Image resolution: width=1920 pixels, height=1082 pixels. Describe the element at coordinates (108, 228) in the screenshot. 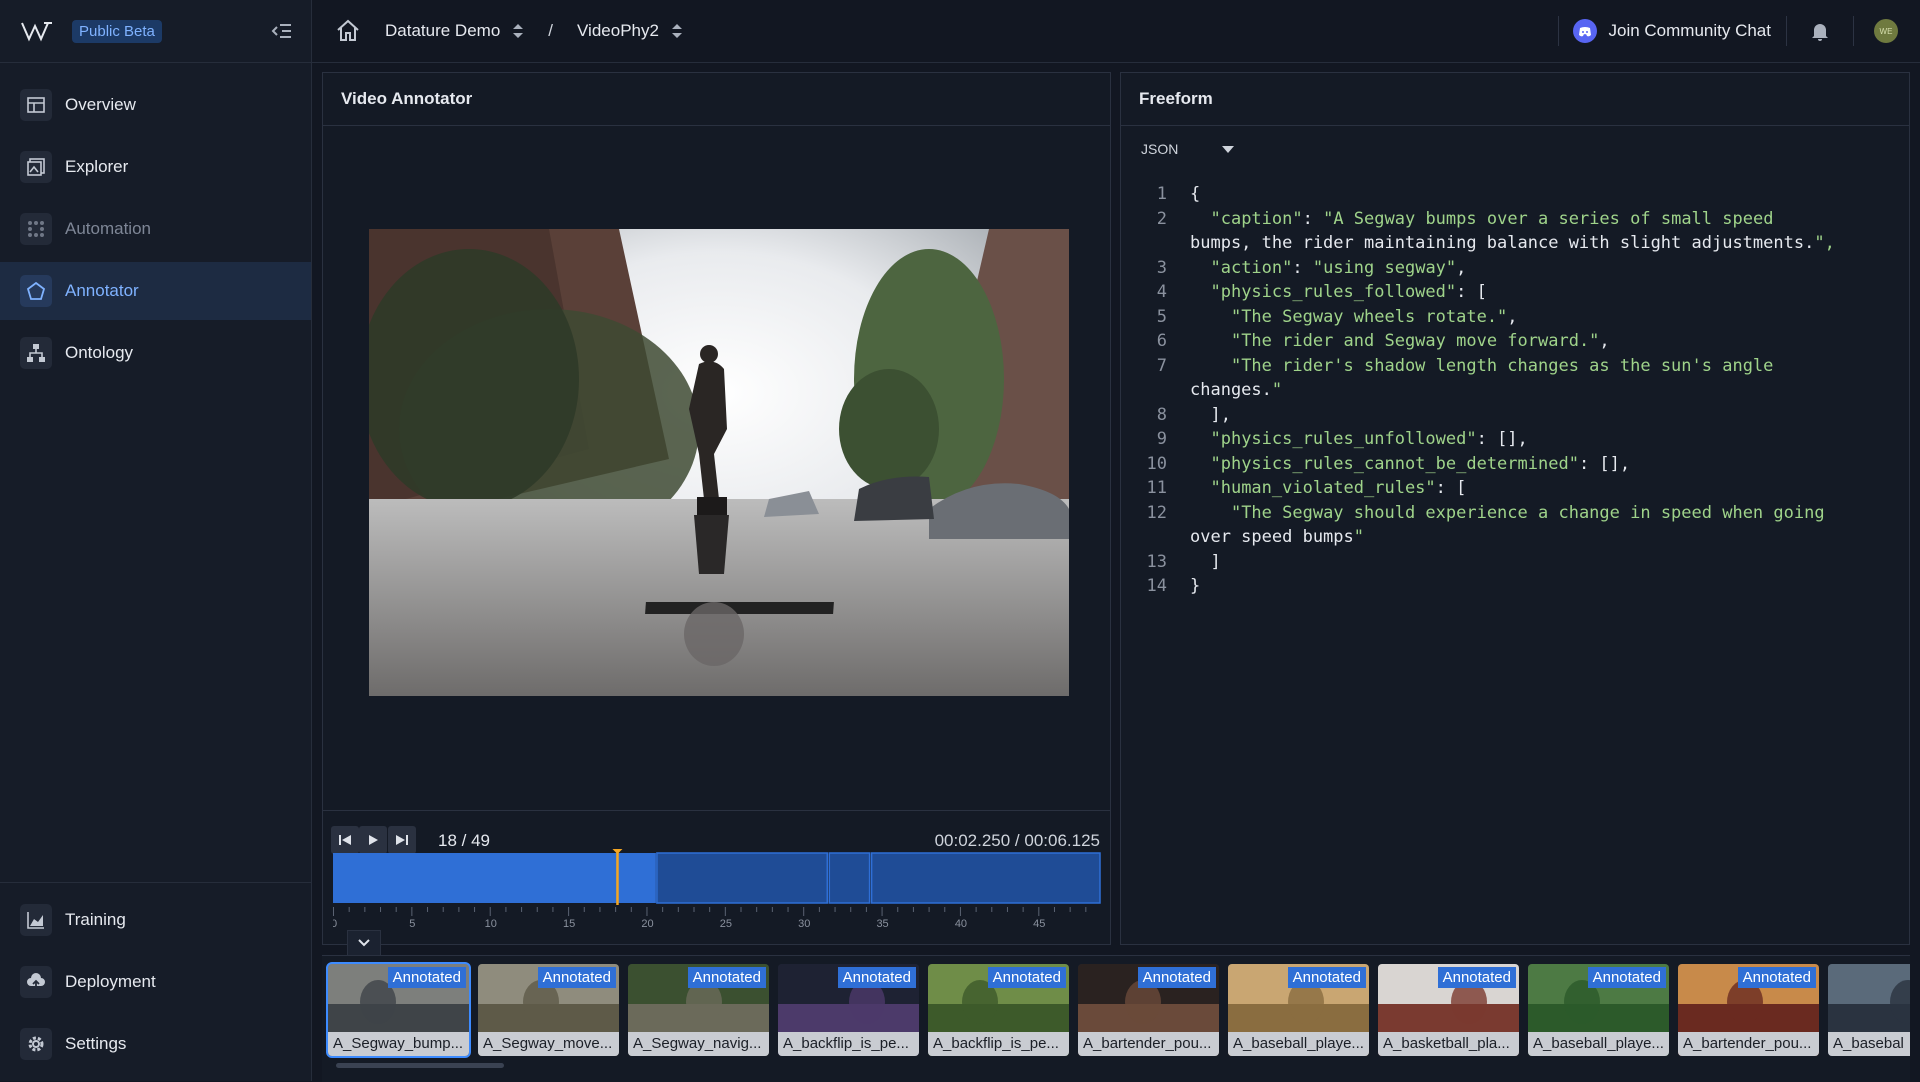

I see `sidebar-item-label: Automation` at that location.